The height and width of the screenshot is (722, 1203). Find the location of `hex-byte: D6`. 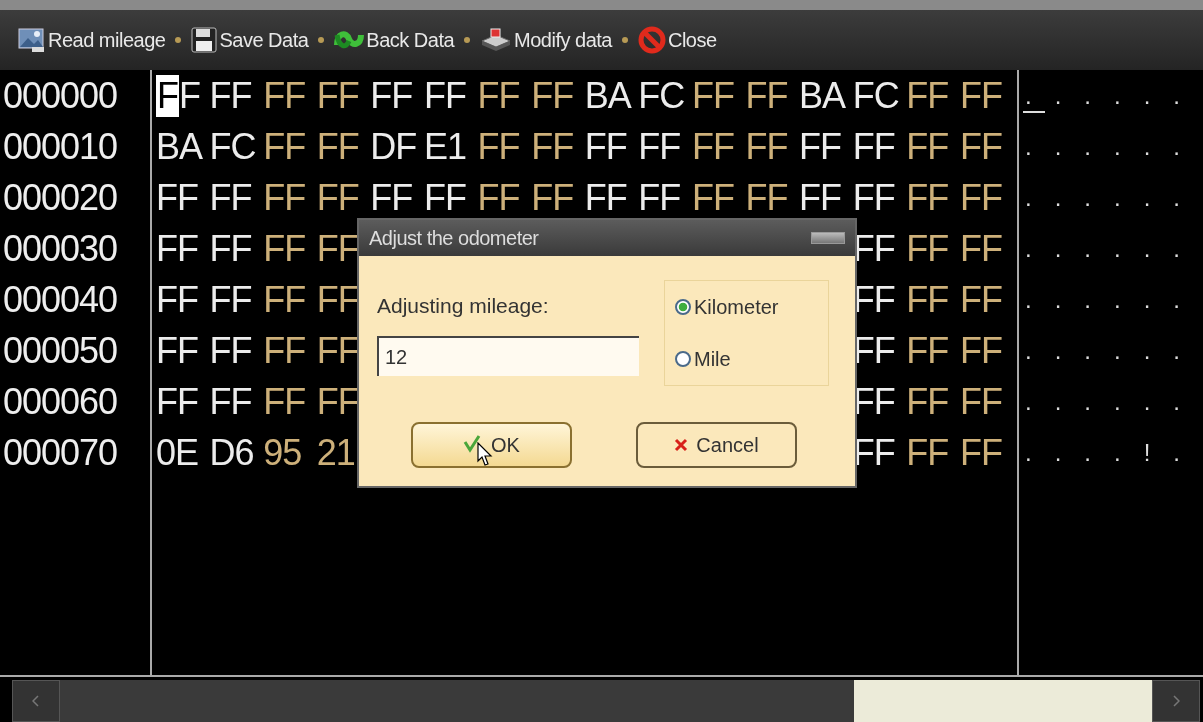

hex-byte: D6 is located at coordinates (231, 452).